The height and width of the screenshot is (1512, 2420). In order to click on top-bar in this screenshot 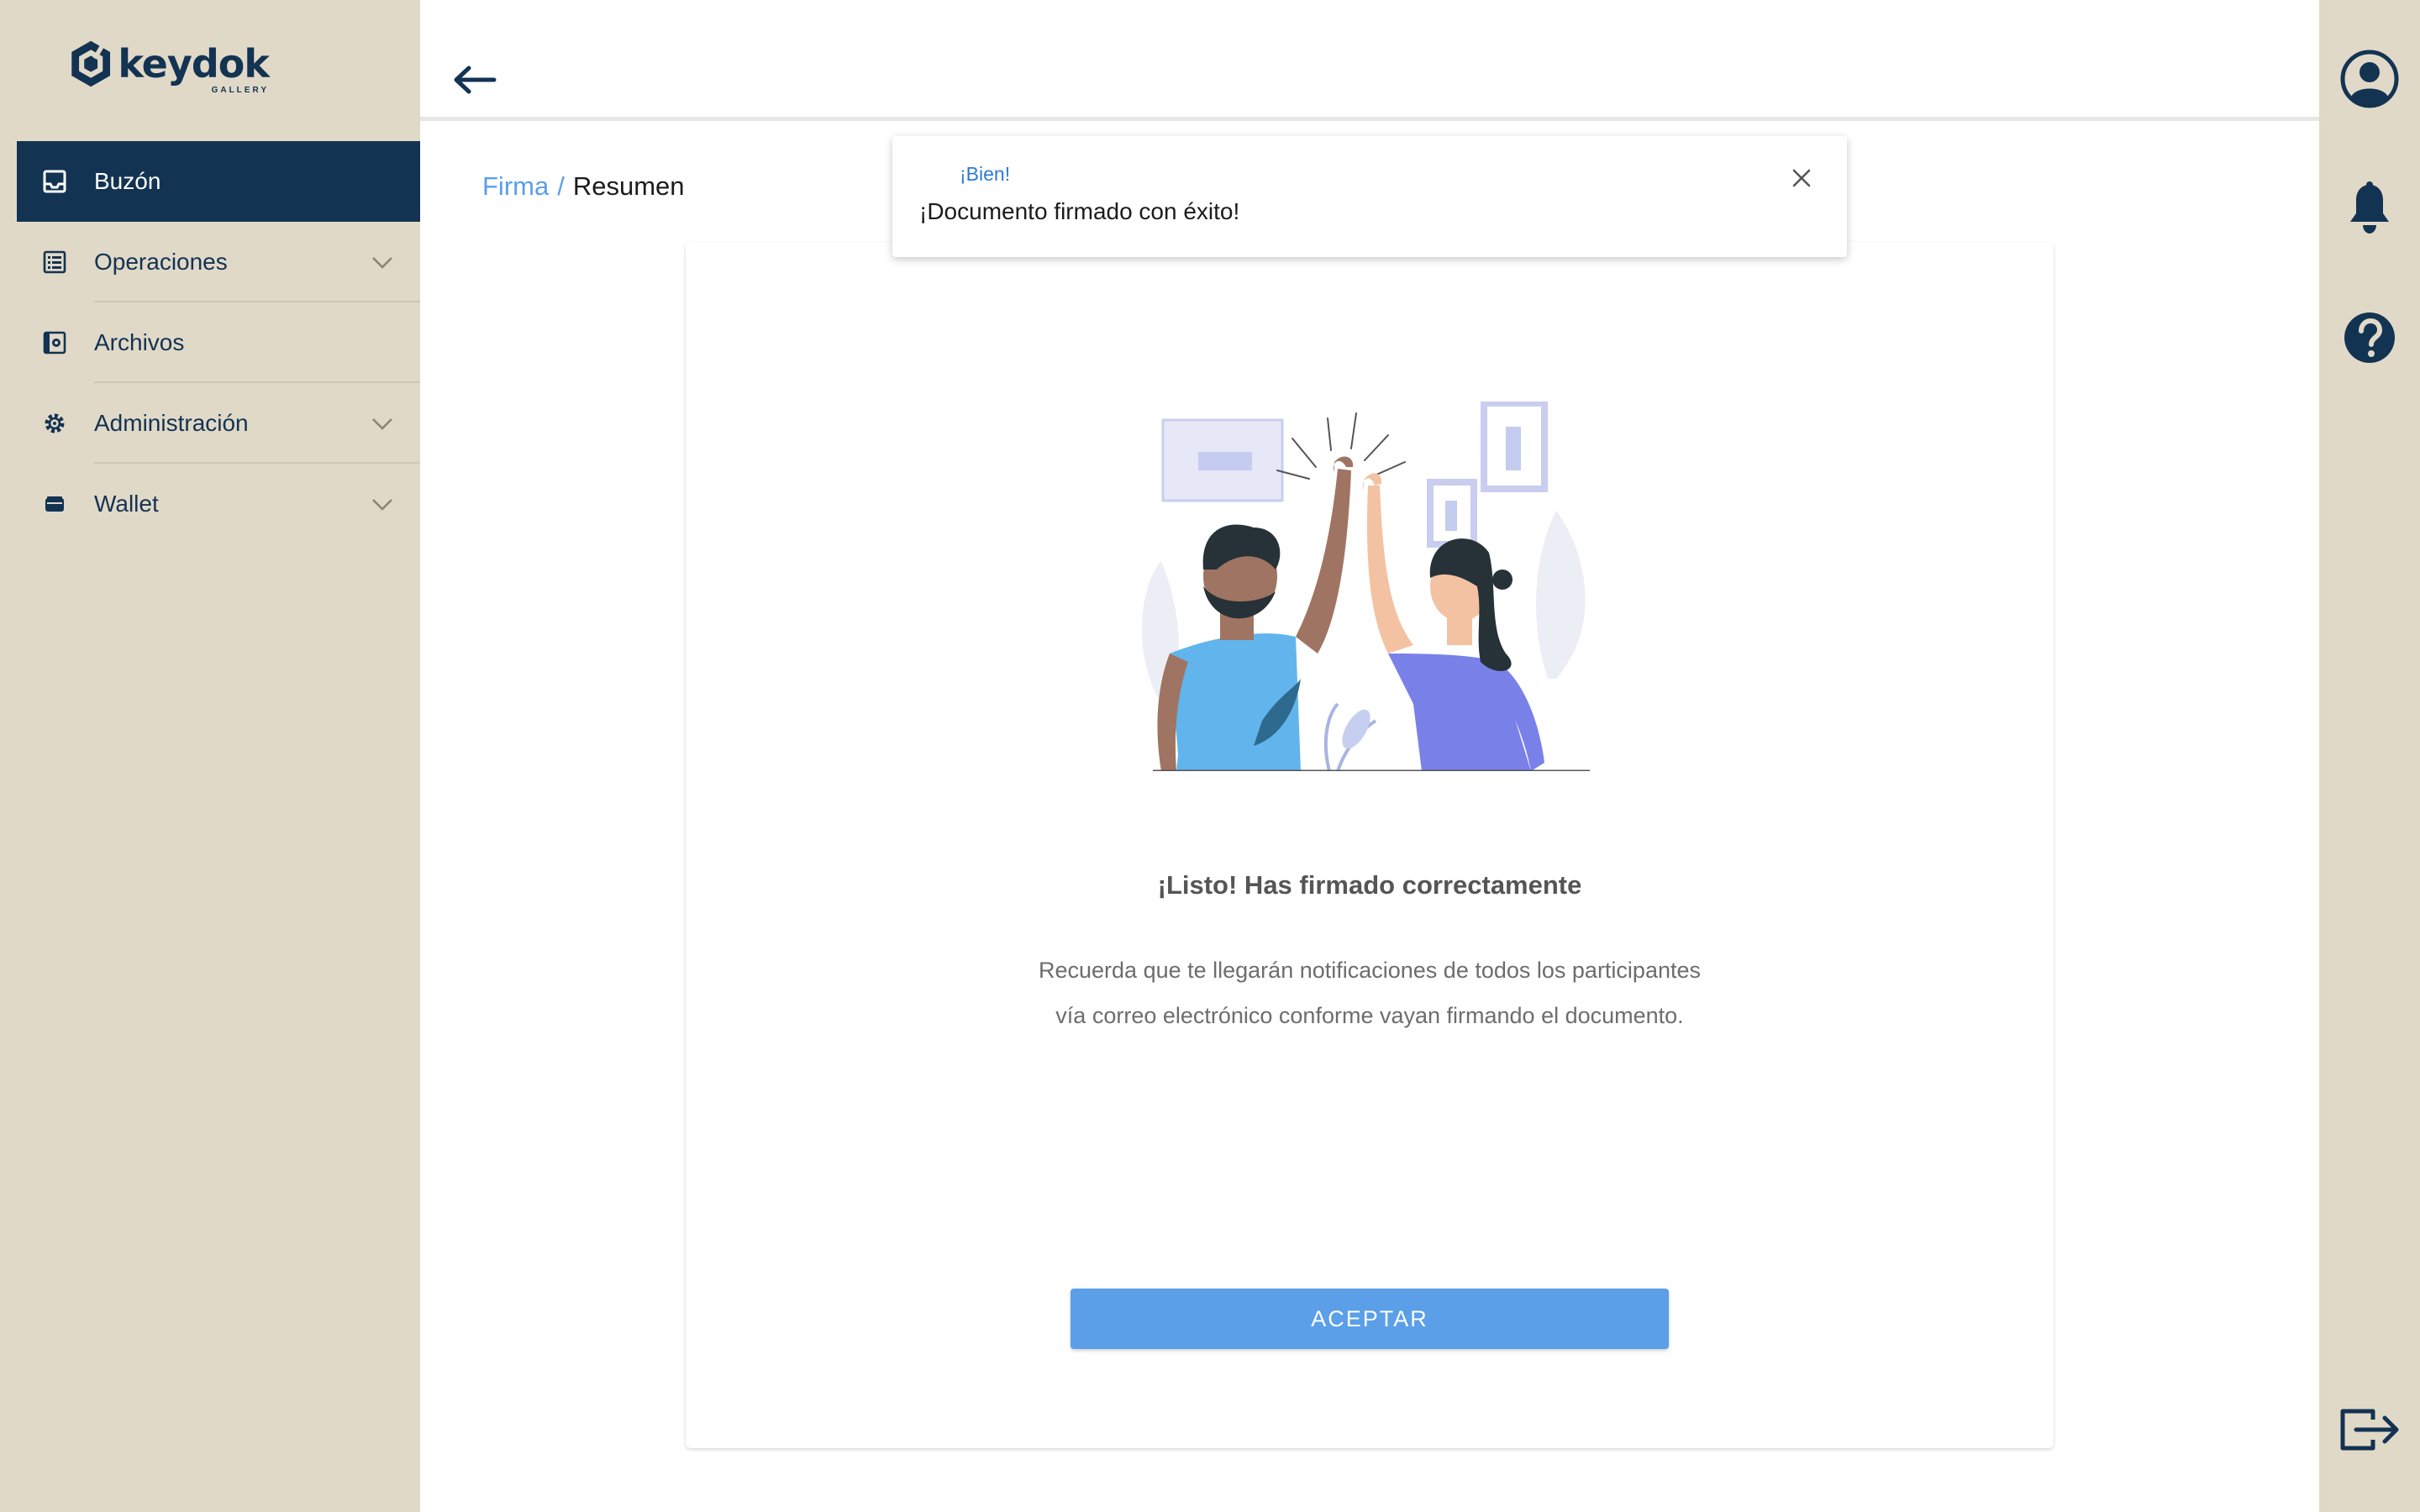, I will do `click(1369, 60)`.